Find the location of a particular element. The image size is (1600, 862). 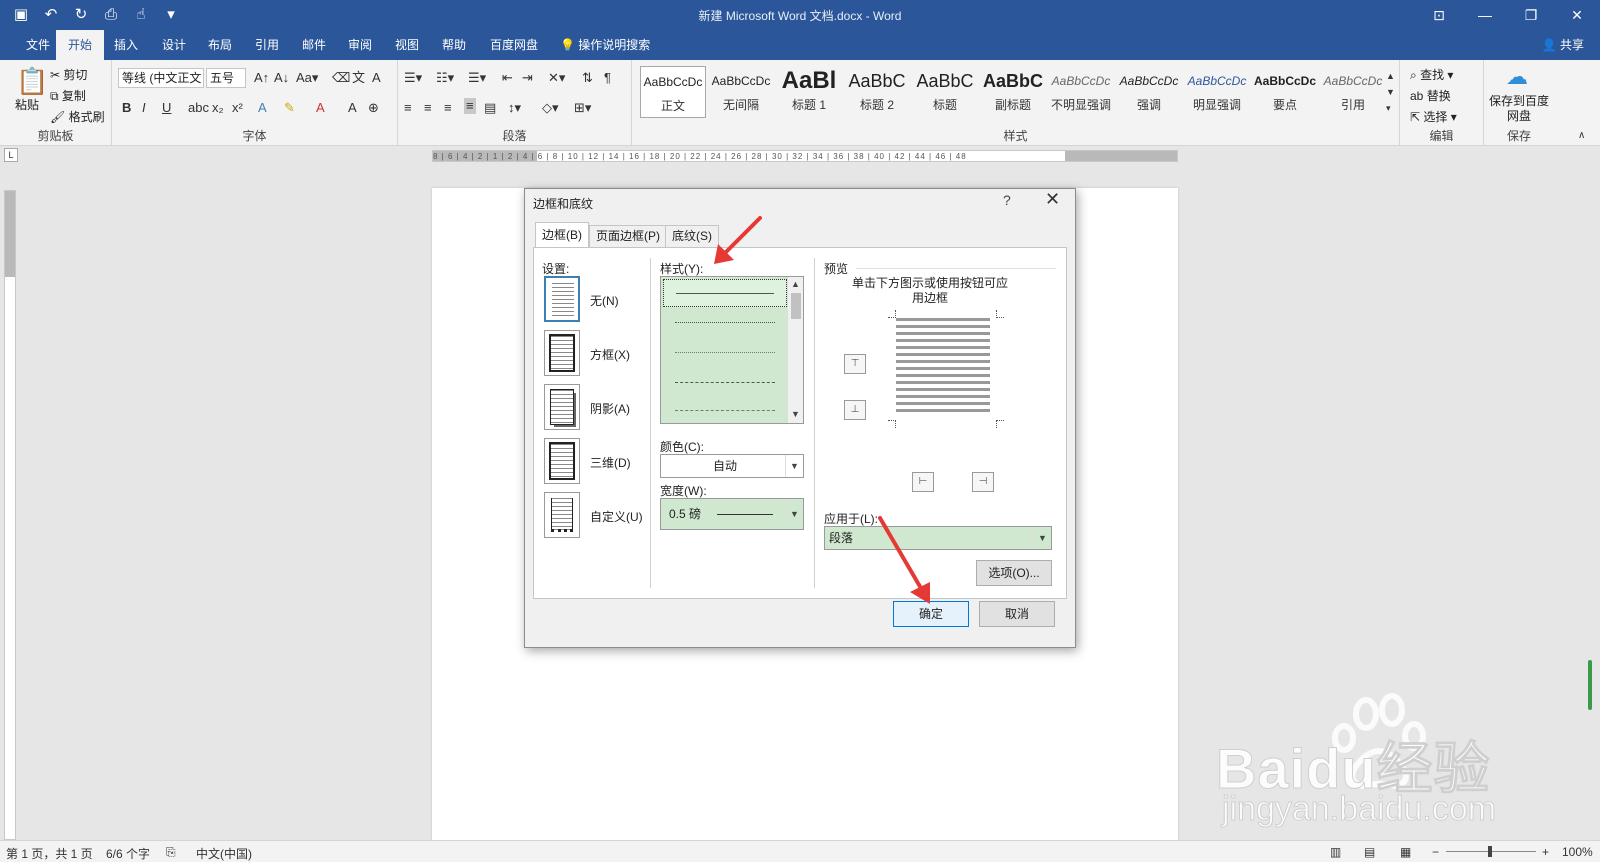

zoom-level: 100% is located at coordinates (1577, 852).